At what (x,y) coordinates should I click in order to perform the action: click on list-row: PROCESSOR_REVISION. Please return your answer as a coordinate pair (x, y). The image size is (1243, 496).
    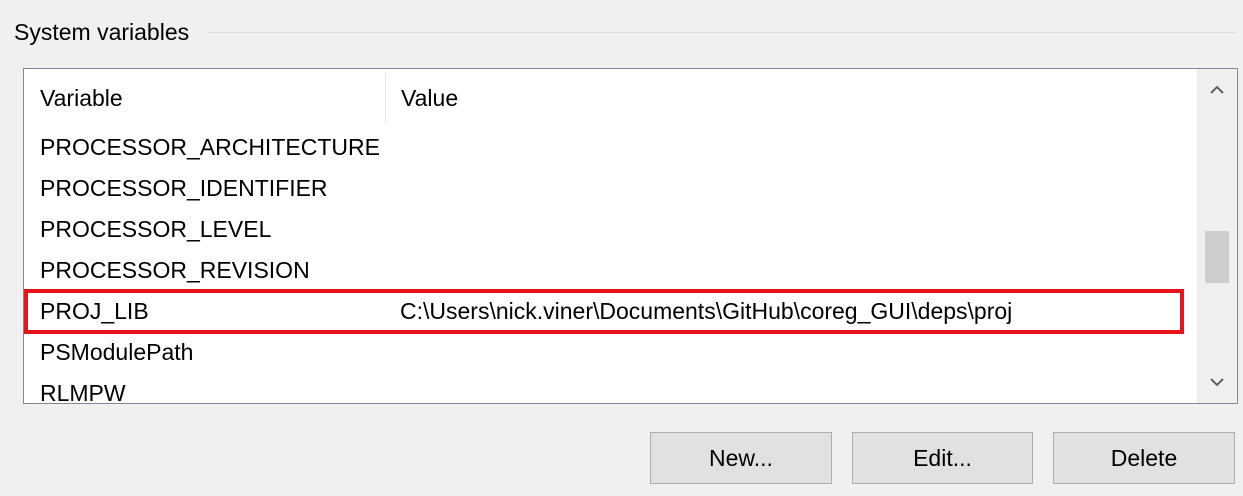
    Looking at the image, I should click on (611, 270).